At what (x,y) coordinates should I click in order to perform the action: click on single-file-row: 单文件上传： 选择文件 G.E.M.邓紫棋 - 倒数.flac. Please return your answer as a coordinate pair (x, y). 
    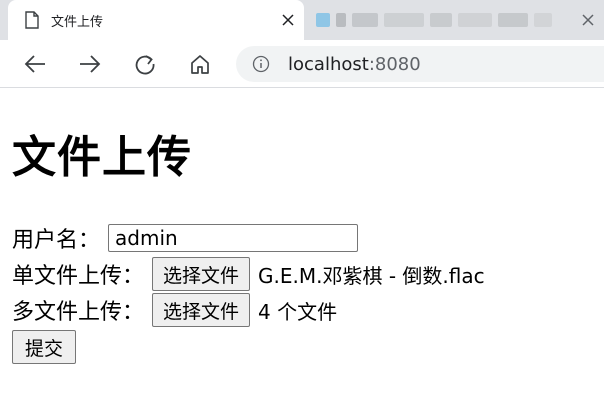
    Looking at the image, I should click on (302, 274).